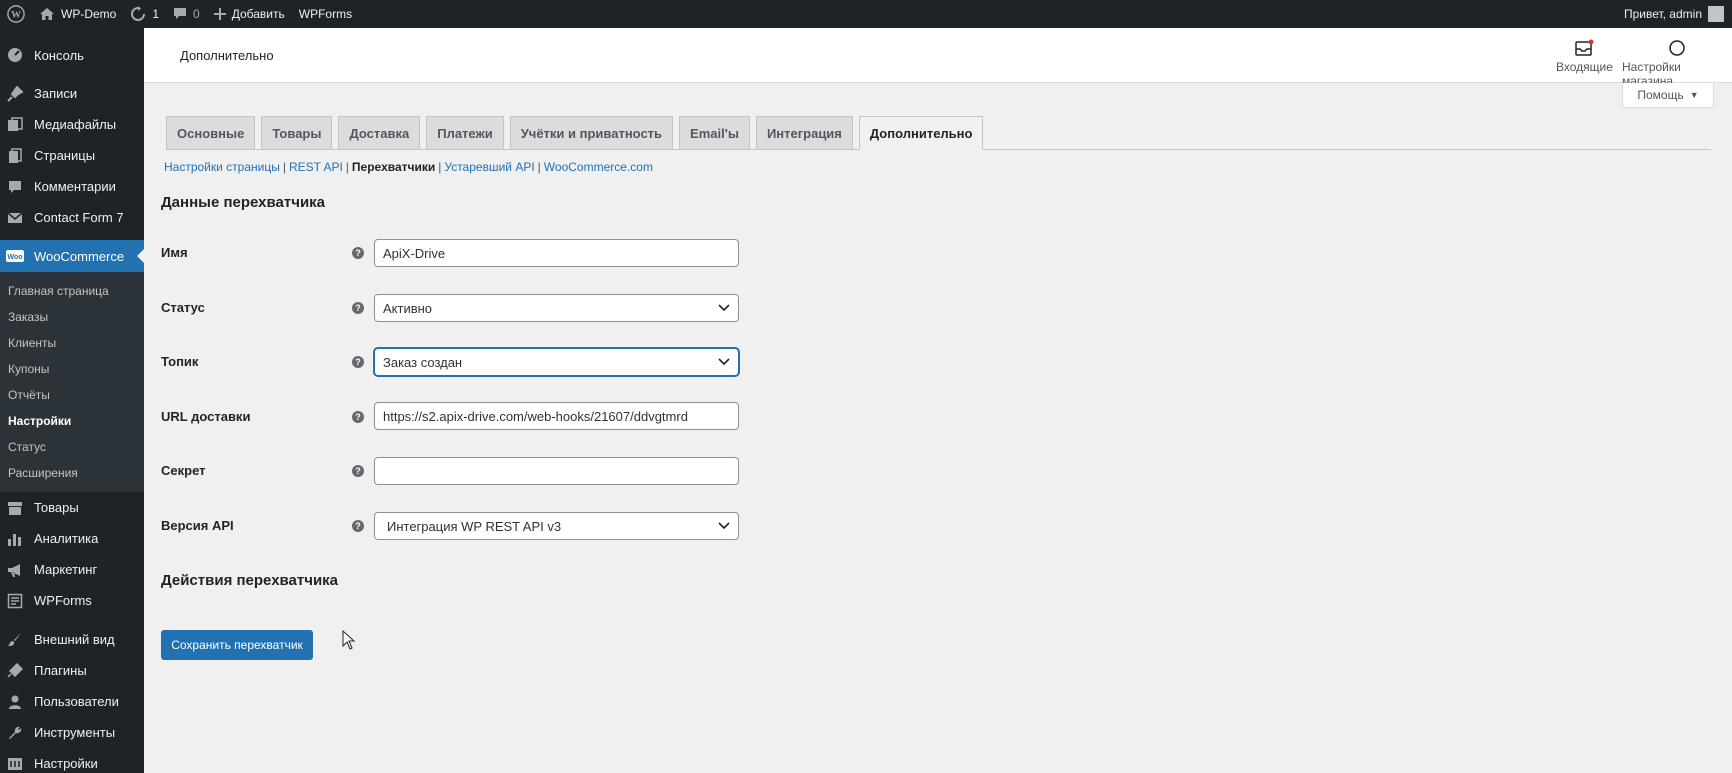 This screenshot has height=773, width=1732. Describe the element at coordinates (15, 764) in the screenshot. I see `settings-icon` at that location.